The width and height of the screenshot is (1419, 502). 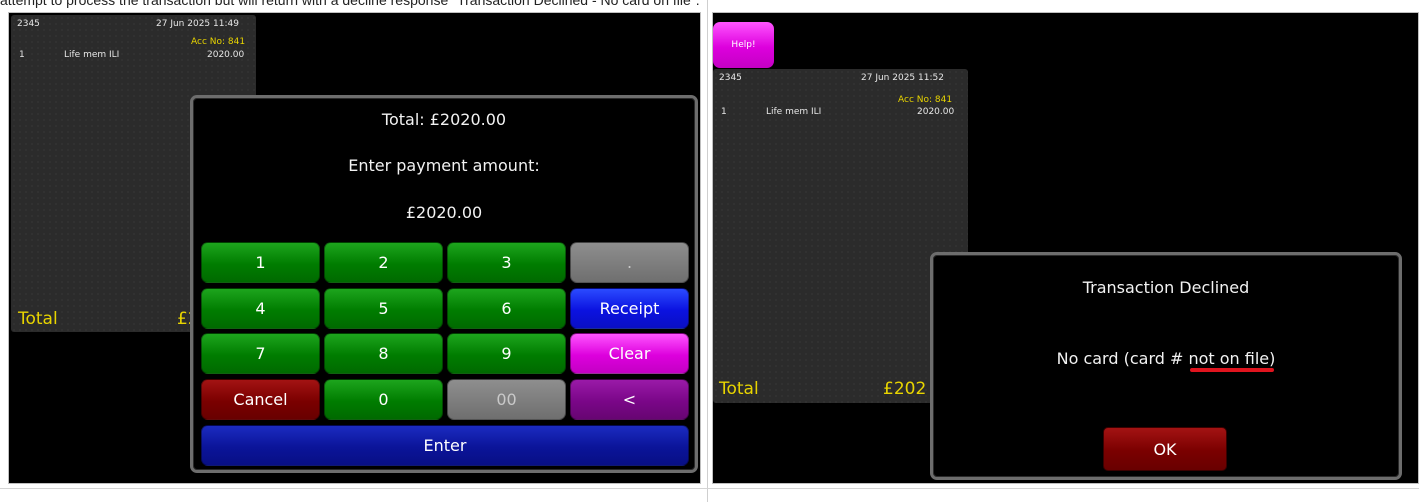 What do you see at coordinates (444, 212) in the screenshot?
I see `payment-amount: £2020.00` at bounding box center [444, 212].